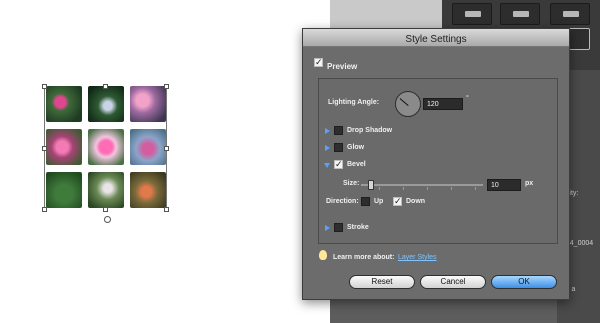 The height and width of the screenshot is (323, 600). What do you see at coordinates (356, 147) in the screenshot?
I see `glow-label: Glow` at bounding box center [356, 147].